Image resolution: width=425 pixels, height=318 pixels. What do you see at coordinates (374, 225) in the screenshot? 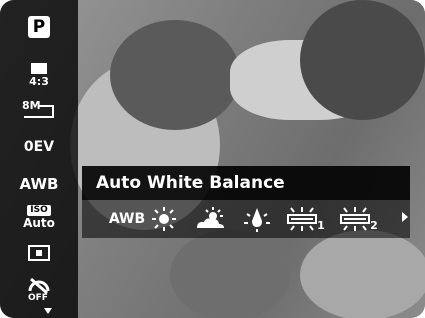
I see `fluorescent-2-sub: 2` at bounding box center [374, 225].